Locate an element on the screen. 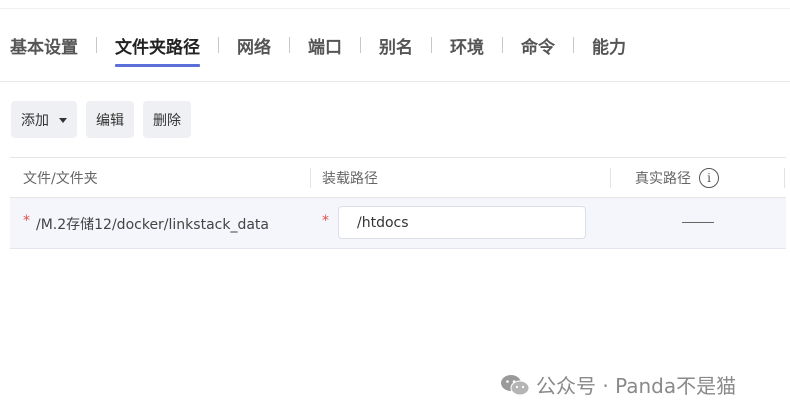  header-file-label: 文件/文件夹 is located at coordinates (60, 178).